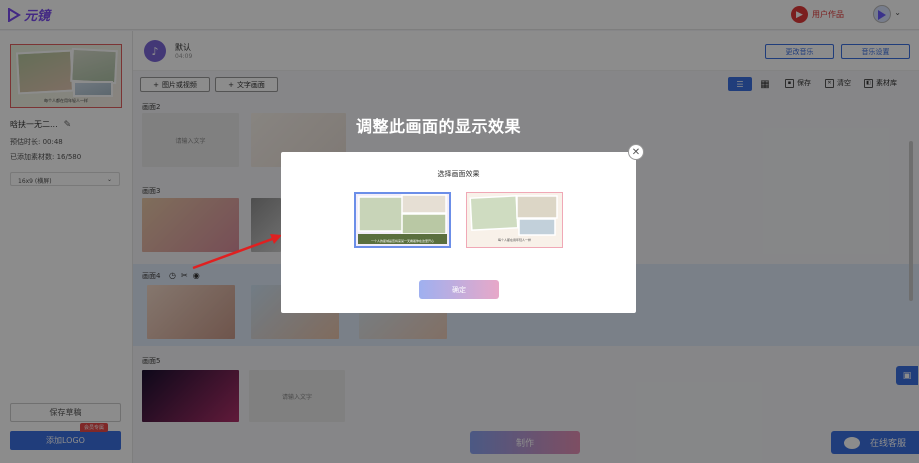 This screenshot has width=919, height=463. I want to click on effect-option-1: 一个人的星城是否将来某一天看着你在这里开心, so click(402, 220).